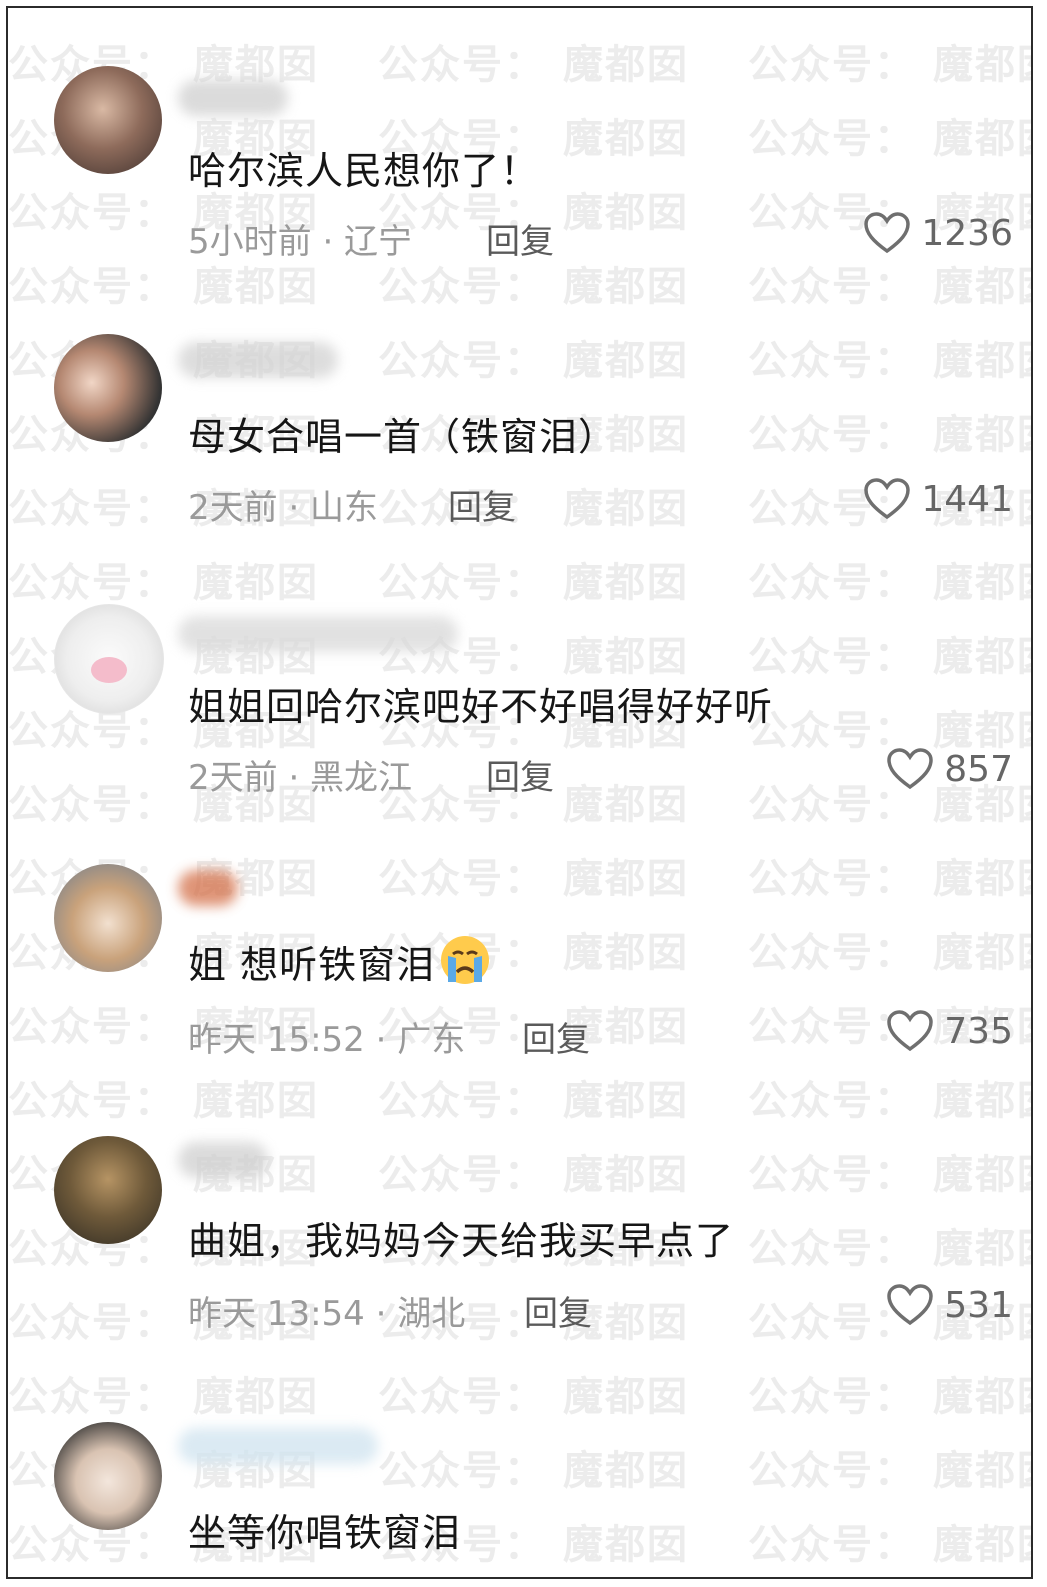  What do you see at coordinates (300, 242) in the screenshot?
I see `comment-meta: 5小时前 · 辽宁` at bounding box center [300, 242].